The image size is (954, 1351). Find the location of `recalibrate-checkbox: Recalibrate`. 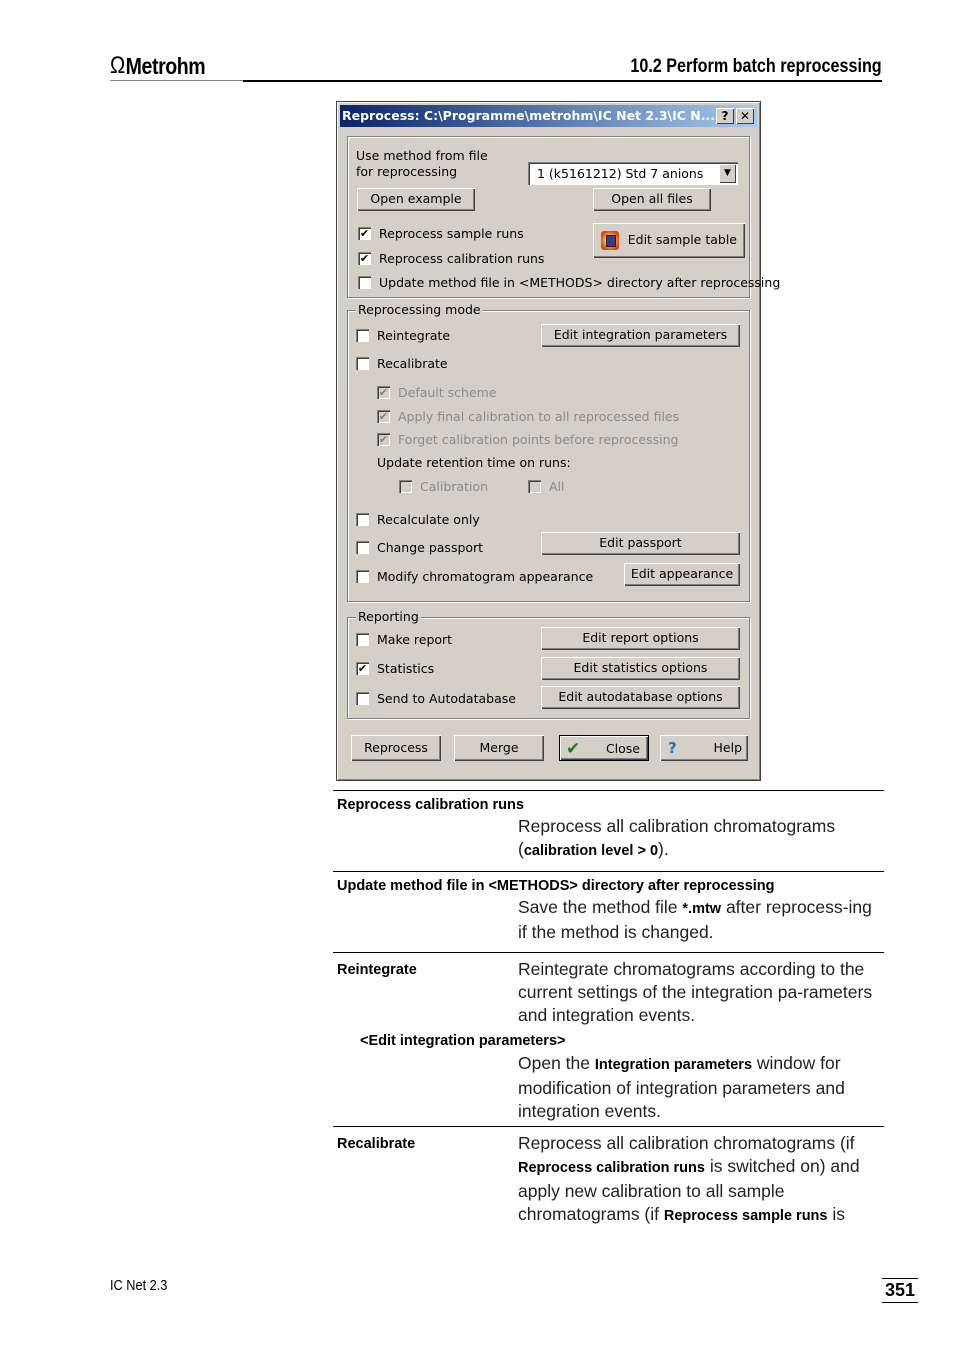

recalibrate-checkbox: Recalibrate is located at coordinates (402, 363).